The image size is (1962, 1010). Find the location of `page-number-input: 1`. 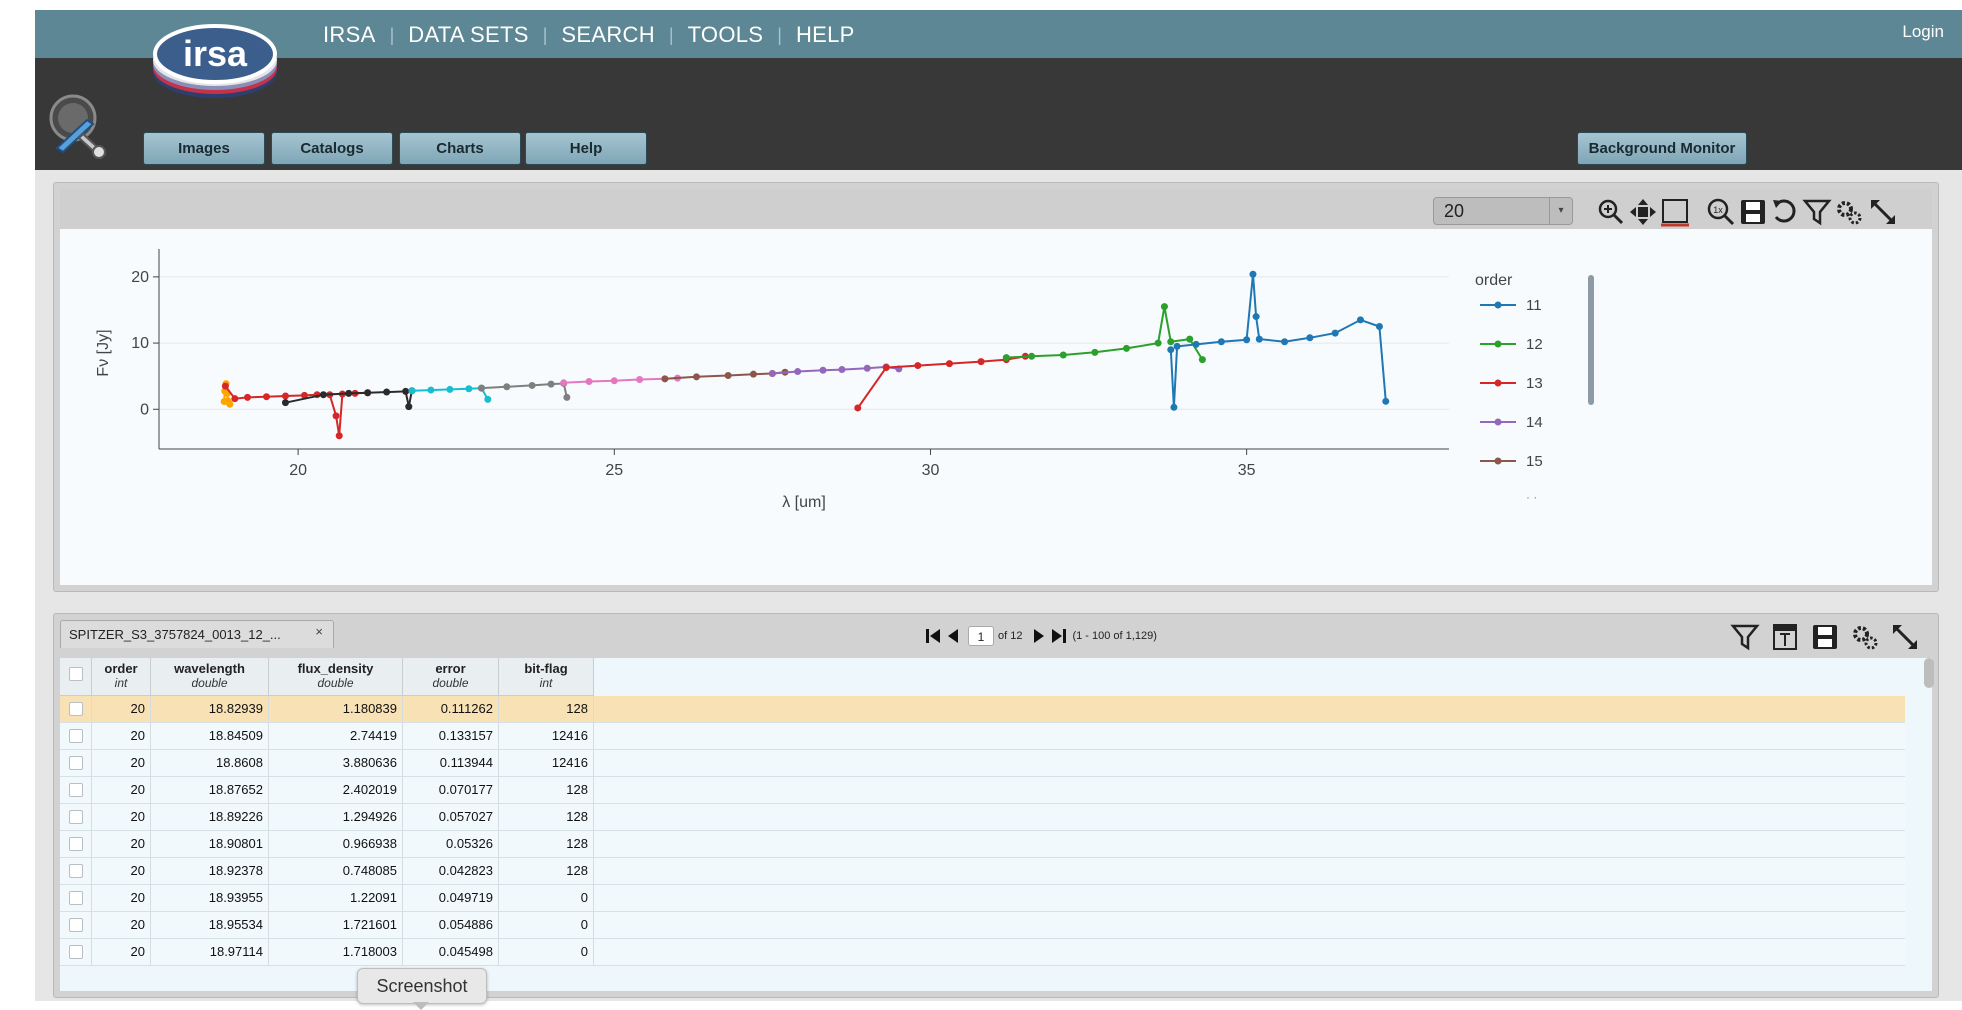

page-number-input: 1 is located at coordinates (981, 636).